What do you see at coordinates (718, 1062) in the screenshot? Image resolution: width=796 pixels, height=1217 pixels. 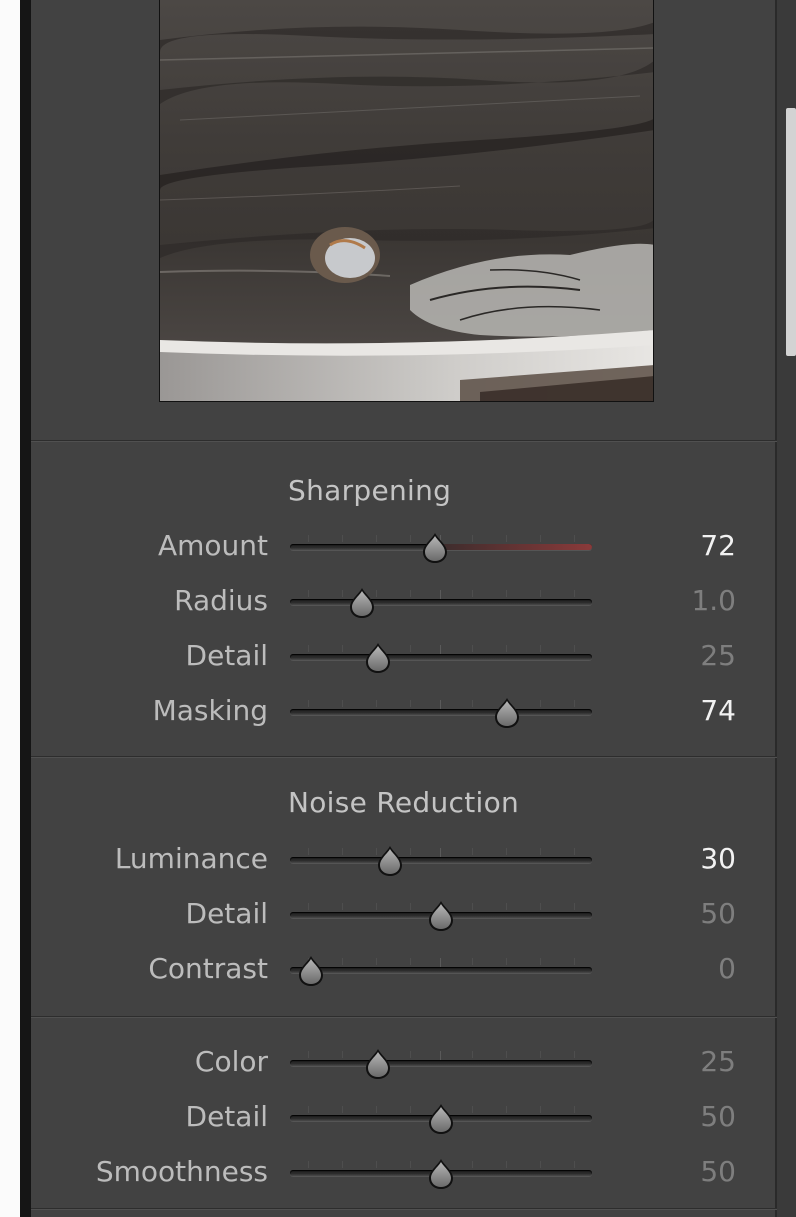 I see `color-value: 25` at bounding box center [718, 1062].